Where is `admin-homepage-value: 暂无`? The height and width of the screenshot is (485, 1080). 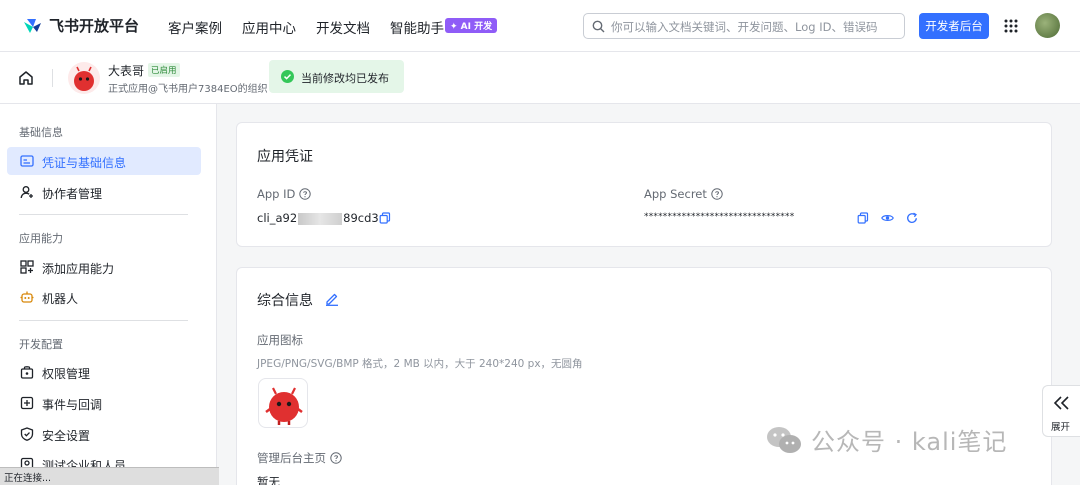 admin-homepage-value: 暂无 is located at coordinates (268, 480).